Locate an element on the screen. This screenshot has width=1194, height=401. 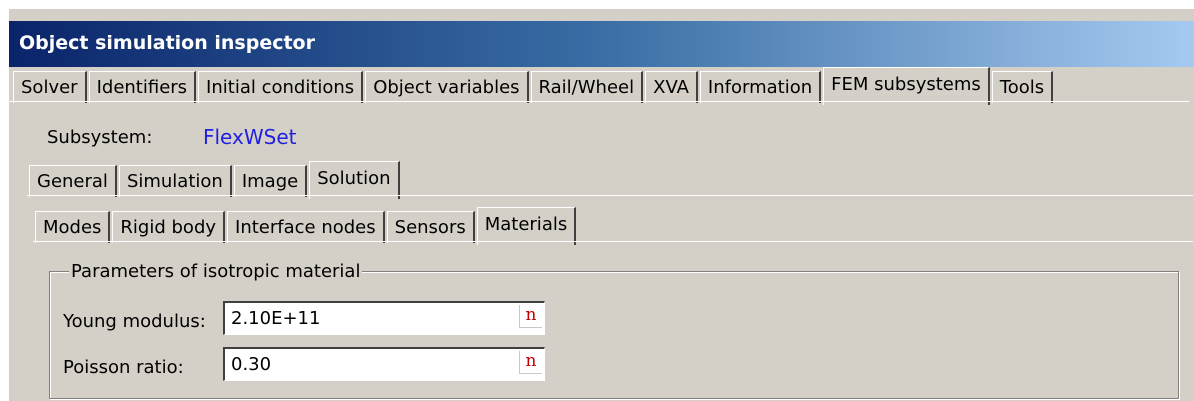
solution-tab-modes: Modes is located at coordinates (73, 227).